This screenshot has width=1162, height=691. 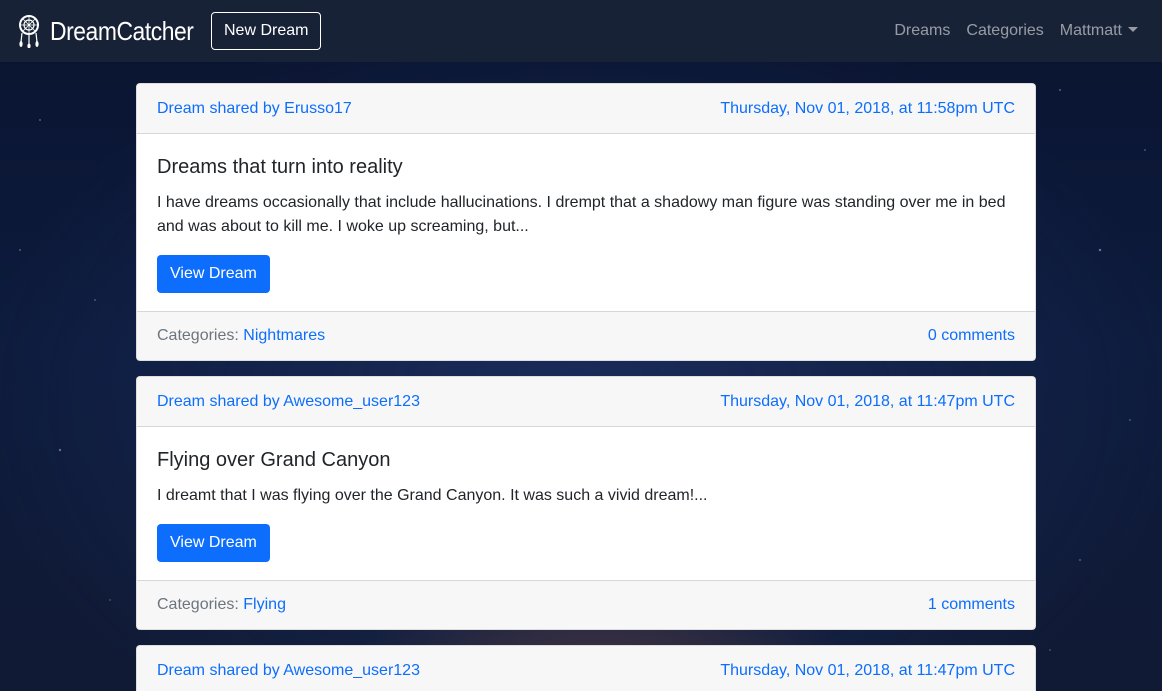 What do you see at coordinates (867, 109) in the screenshot?
I see `dream-date-link: Thursday, Nov 01, 2018, at 11:58pm UTC` at bounding box center [867, 109].